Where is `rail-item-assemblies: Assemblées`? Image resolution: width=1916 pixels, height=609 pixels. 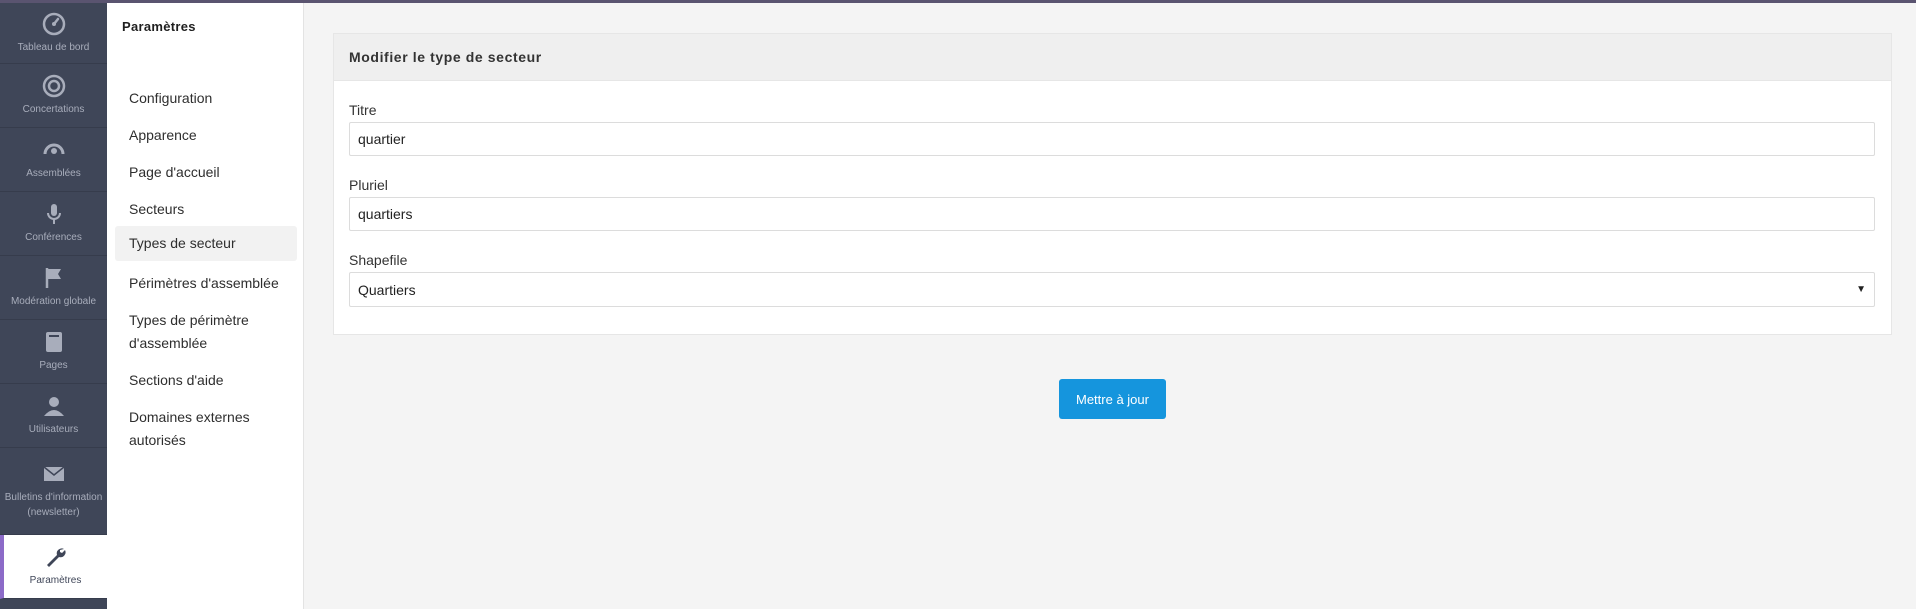 rail-item-assemblies: Assemblées is located at coordinates (53, 160).